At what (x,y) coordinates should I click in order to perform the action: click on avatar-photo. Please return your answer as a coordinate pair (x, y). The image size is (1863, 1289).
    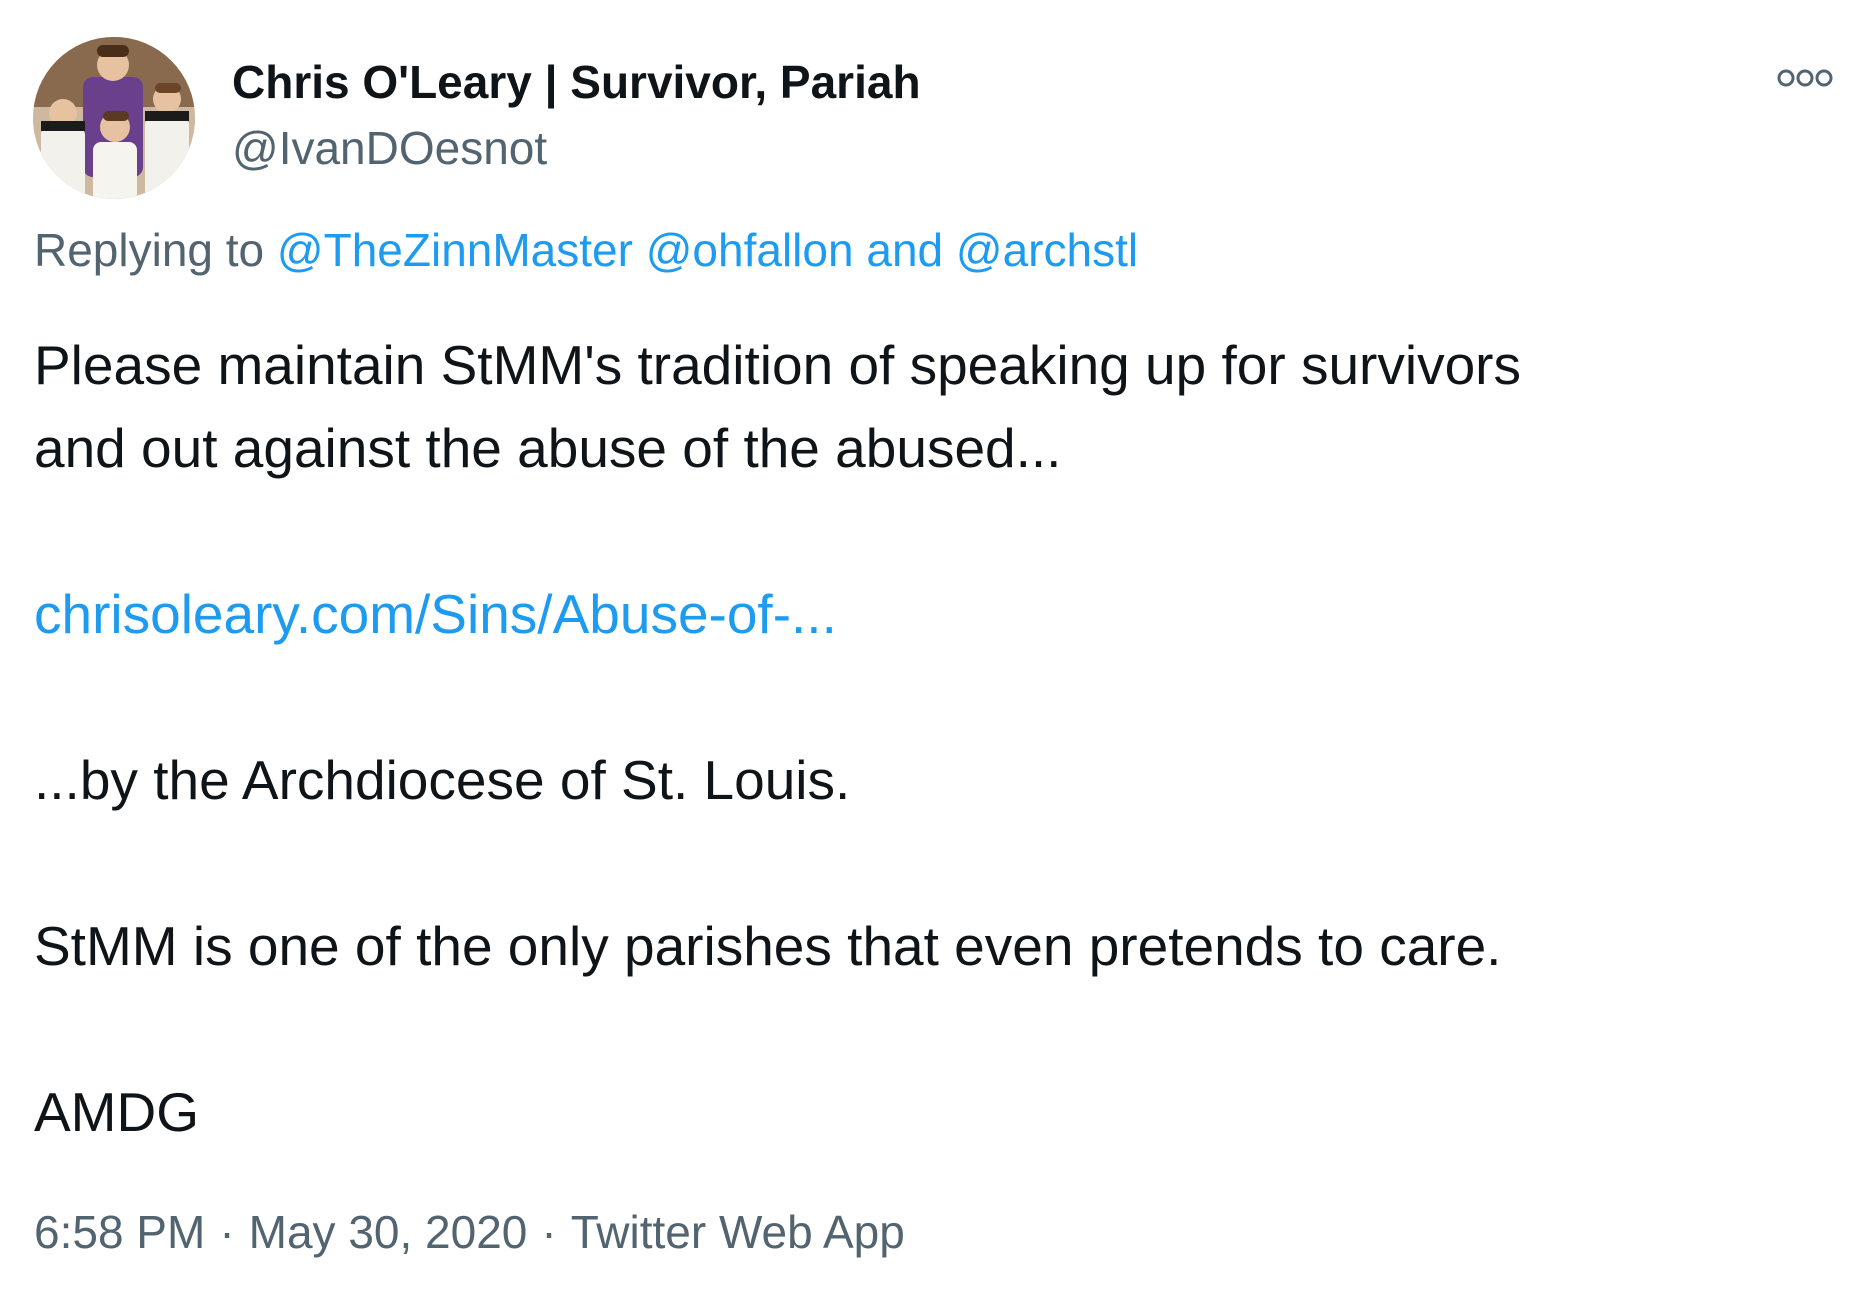
    Looking at the image, I should click on (114, 118).